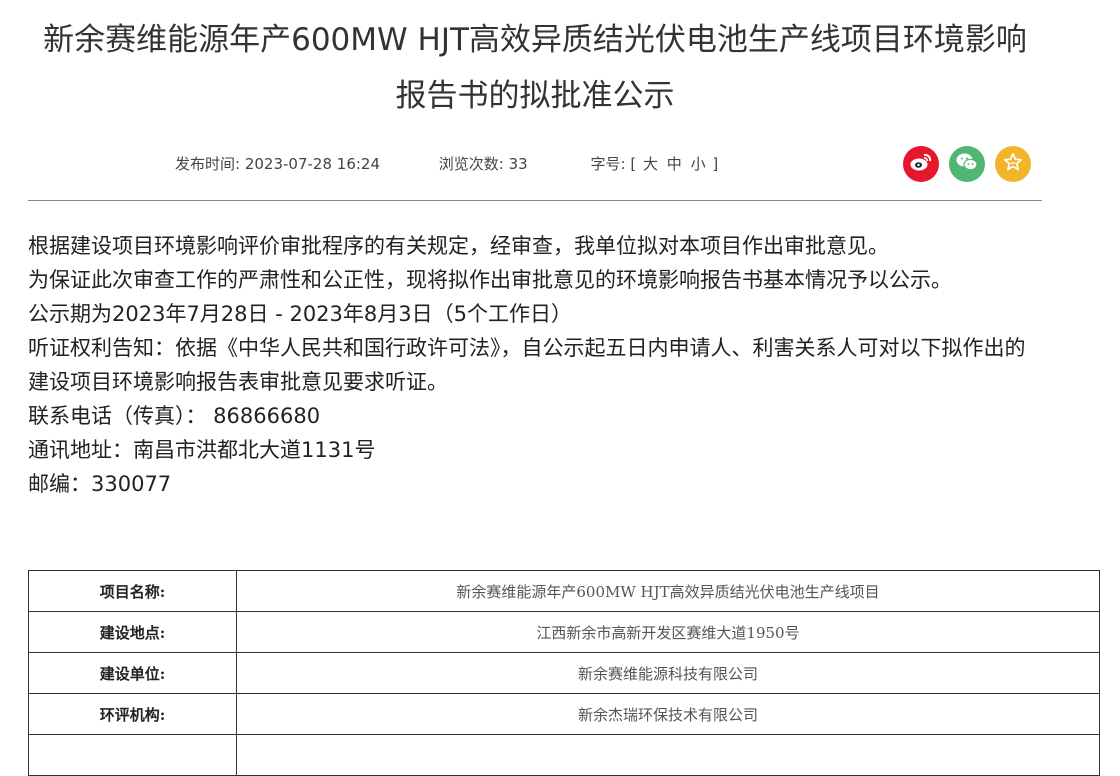 The width and height of the screenshot is (1120, 776). I want to click on font-size-selector: 字号: [ 大 中 小 ], so click(654, 164).